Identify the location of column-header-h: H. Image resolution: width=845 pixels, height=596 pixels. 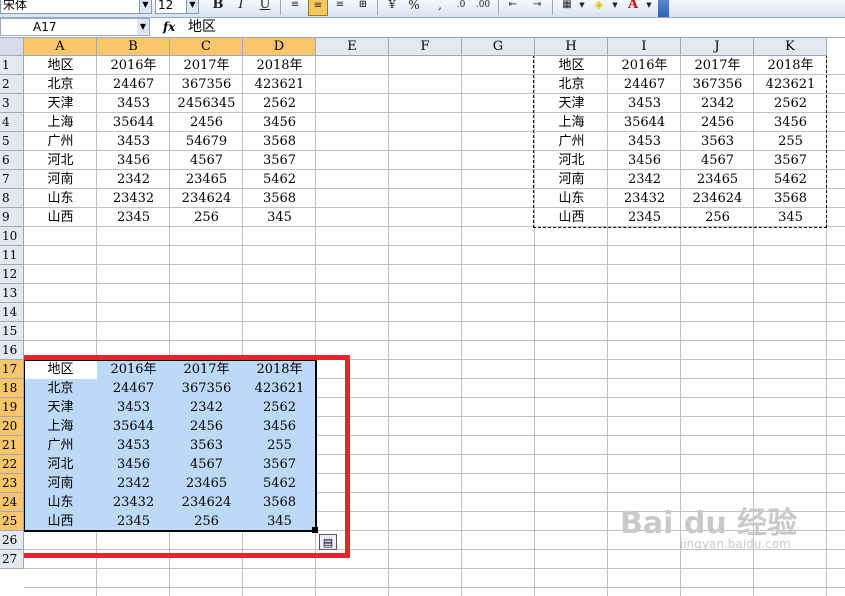
(571, 47).